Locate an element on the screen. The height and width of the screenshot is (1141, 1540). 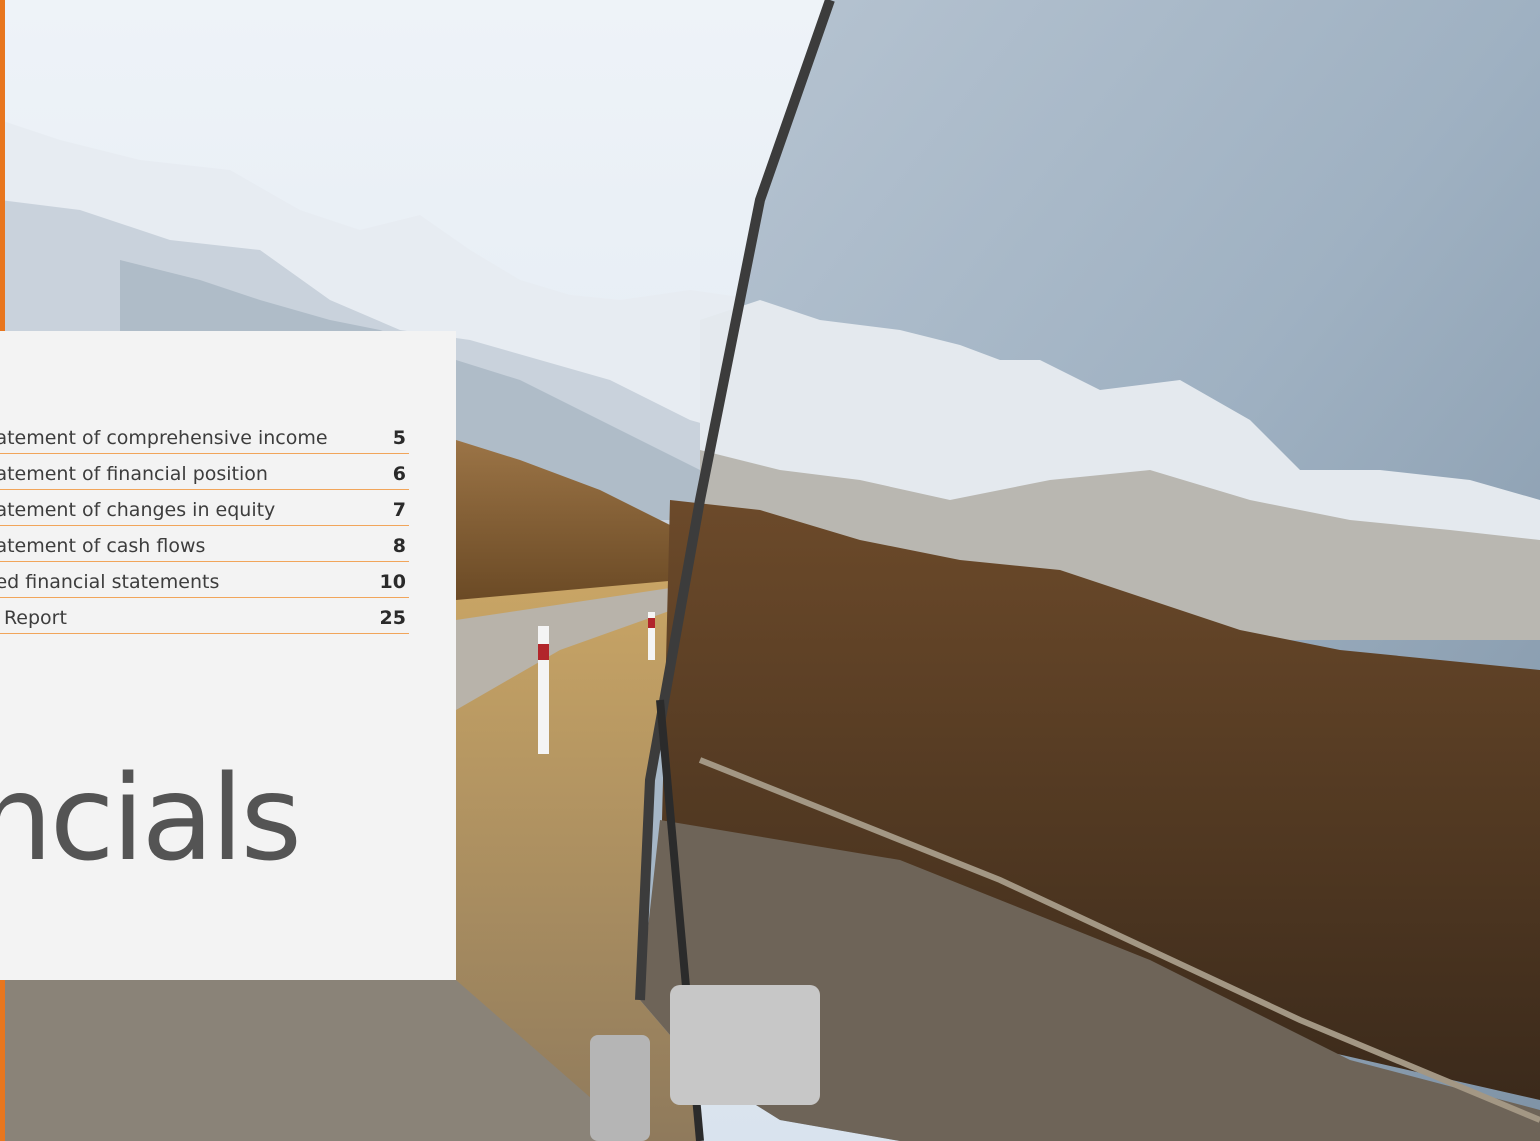
toc-page: 25 is located at coordinates (392, 617).